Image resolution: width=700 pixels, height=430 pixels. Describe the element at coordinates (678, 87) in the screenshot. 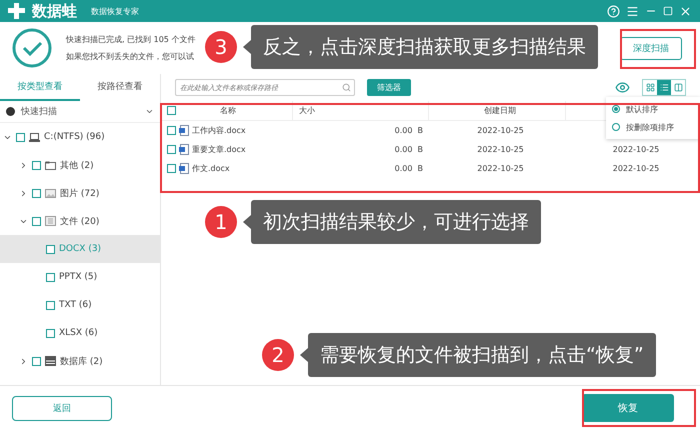

I see `columns-icon` at that location.